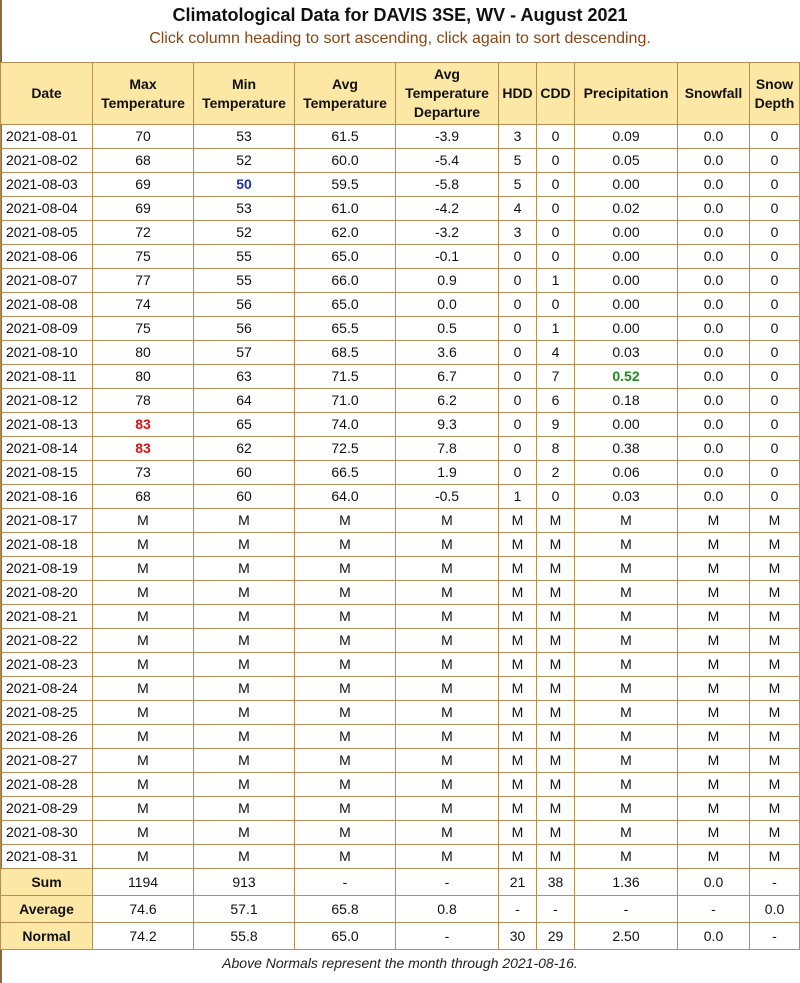  Describe the element at coordinates (345, 280) in the screenshot. I see `avg-temperature-cell: 66.0` at that location.